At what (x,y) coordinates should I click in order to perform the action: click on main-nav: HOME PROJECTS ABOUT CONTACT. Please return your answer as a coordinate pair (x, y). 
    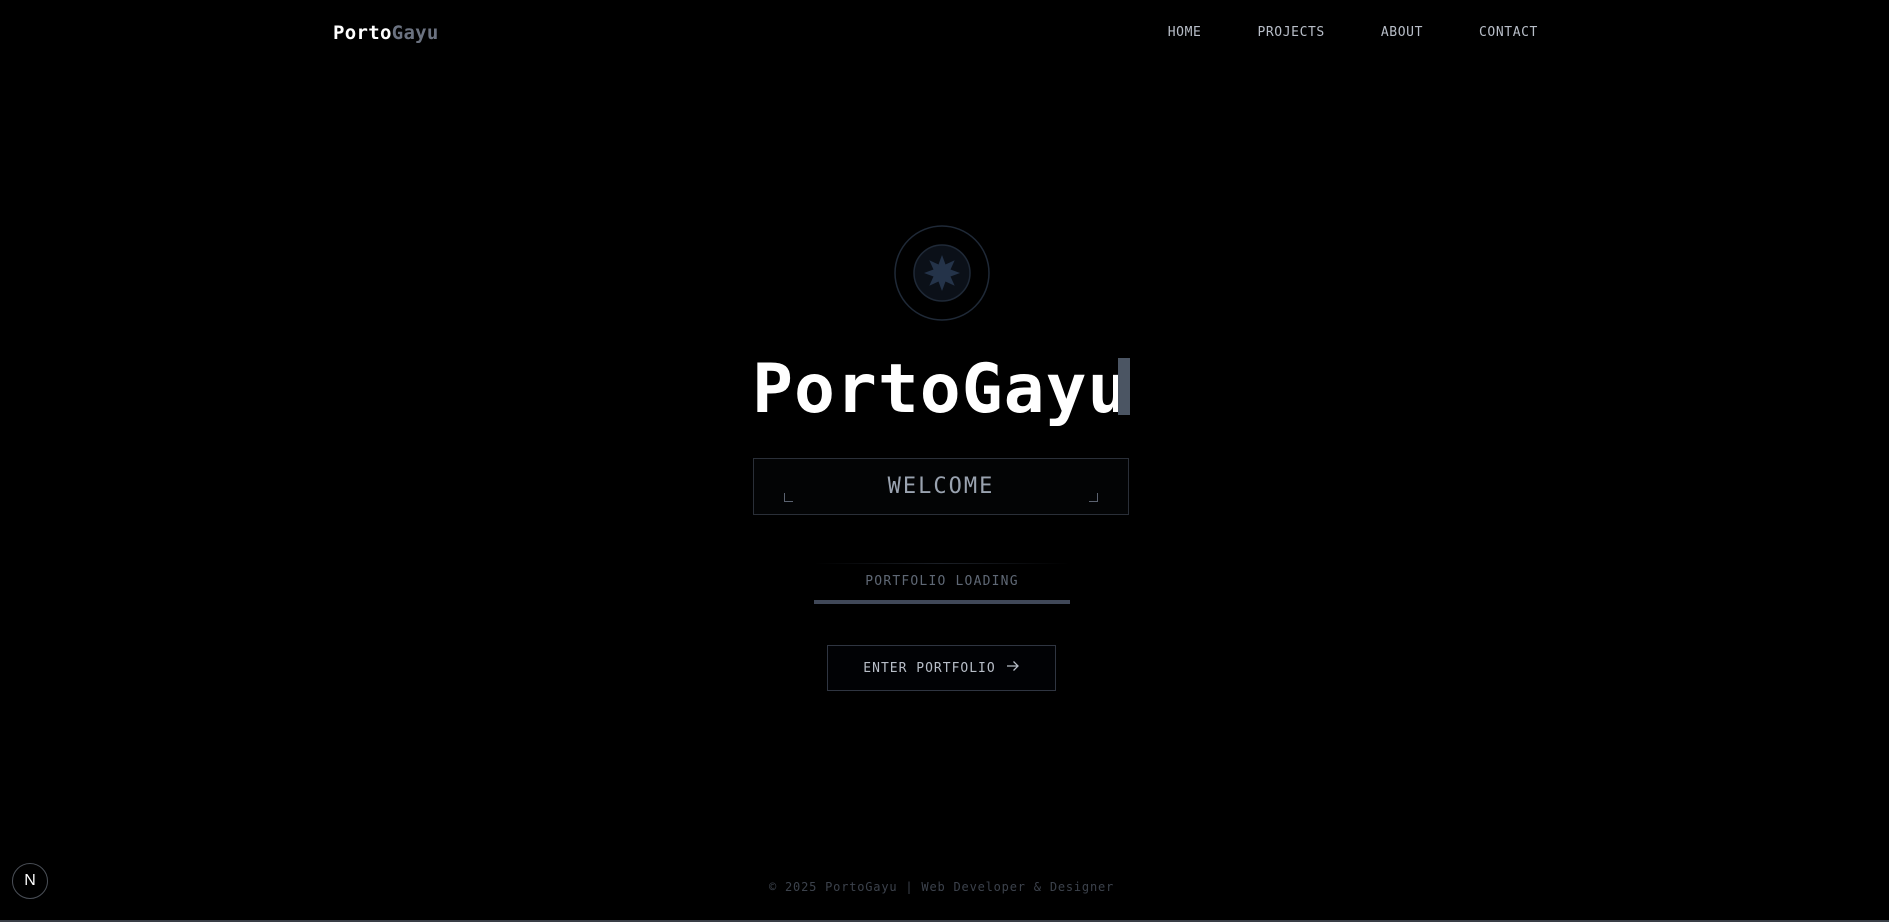
    Looking at the image, I should click on (1353, 32).